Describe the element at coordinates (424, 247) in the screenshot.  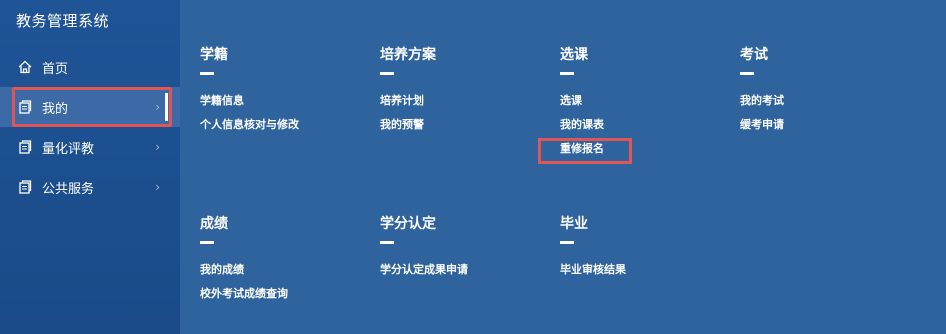
I see `menu-group-credit-recognition: 学分认定 学分认定成果申请` at that location.